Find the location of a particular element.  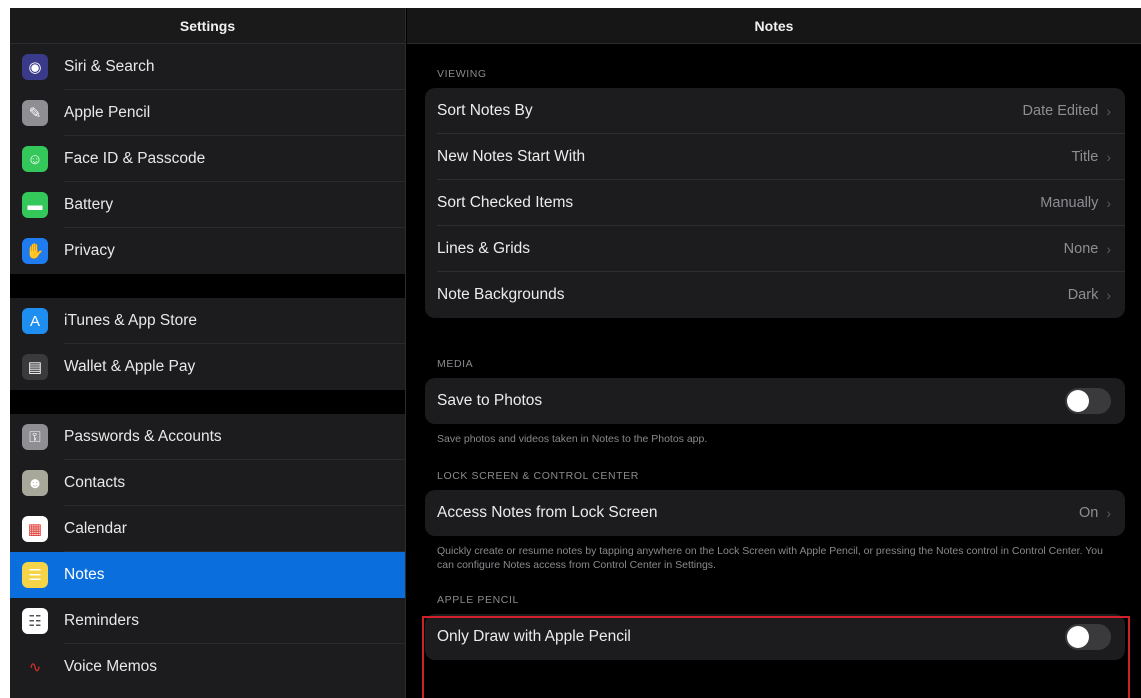

lock-card: Access Notes from Lock Screen On › is located at coordinates (775, 513).